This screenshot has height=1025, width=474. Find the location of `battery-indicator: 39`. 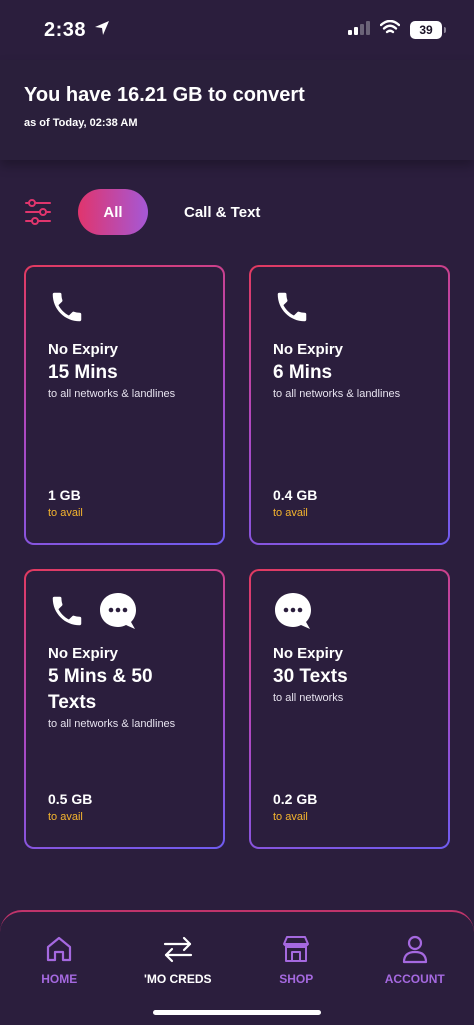

battery-indicator: 39 is located at coordinates (428, 30).